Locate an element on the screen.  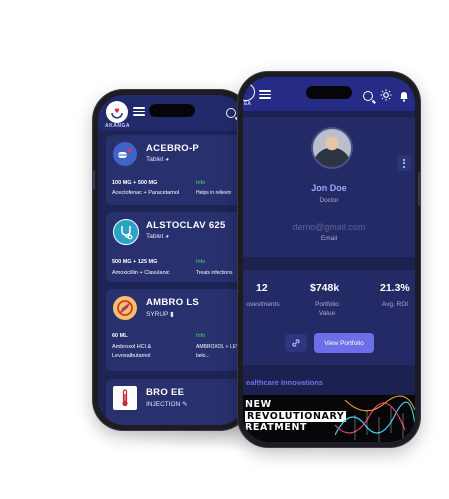
hands-heart-icon is located at coordinates (117, 113).